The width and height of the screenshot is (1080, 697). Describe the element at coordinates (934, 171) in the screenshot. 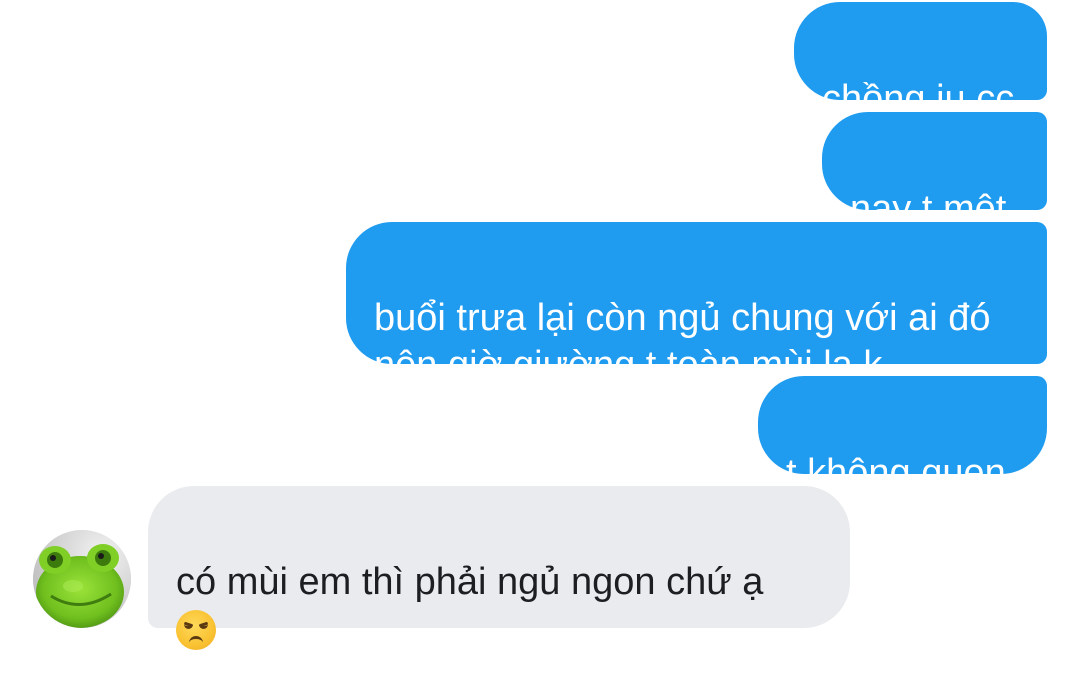

I see `outgoing-message-bubble: nay t mệt` at that location.